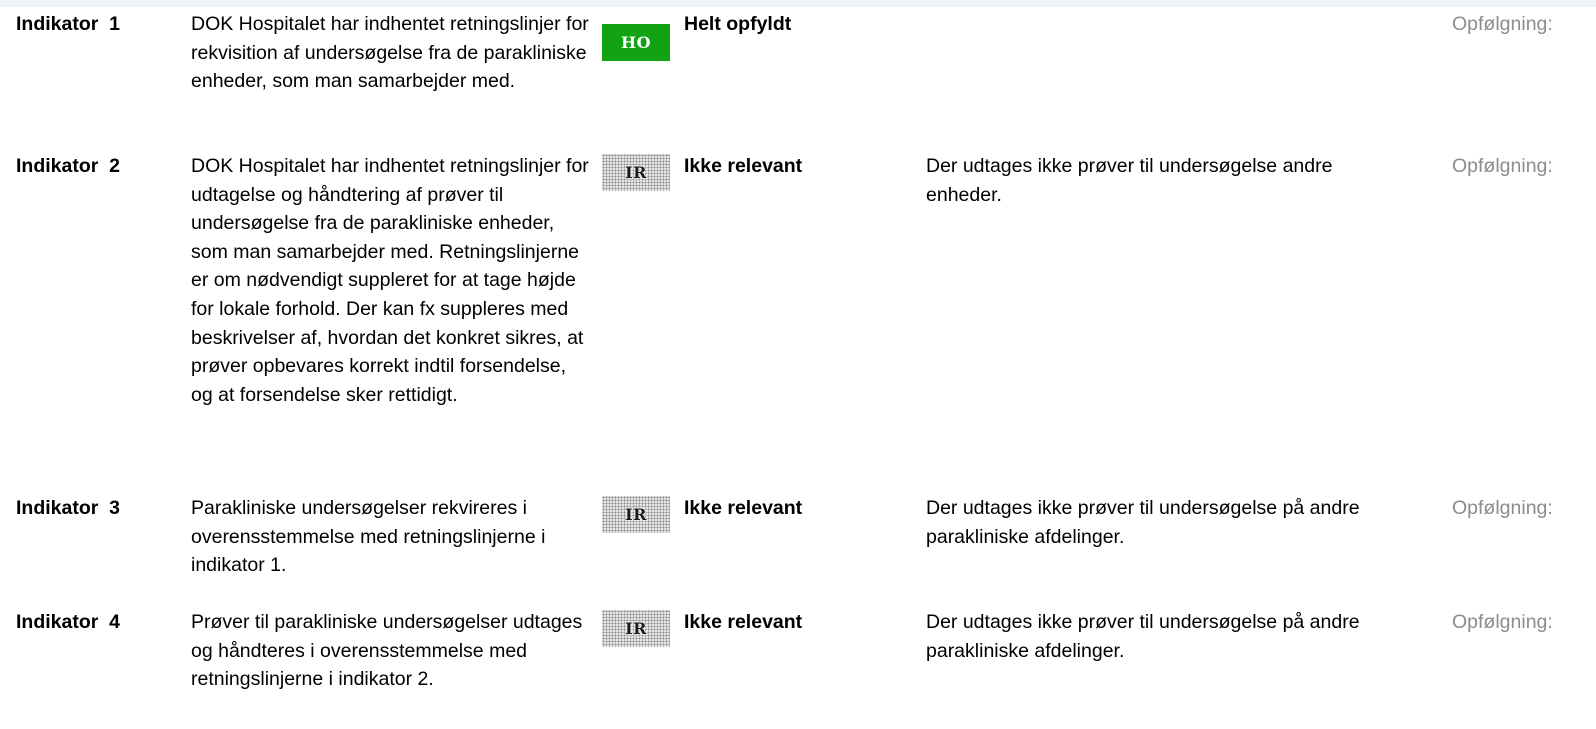  I want to click on status-label: Helt opfyldt, so click(738, 24).